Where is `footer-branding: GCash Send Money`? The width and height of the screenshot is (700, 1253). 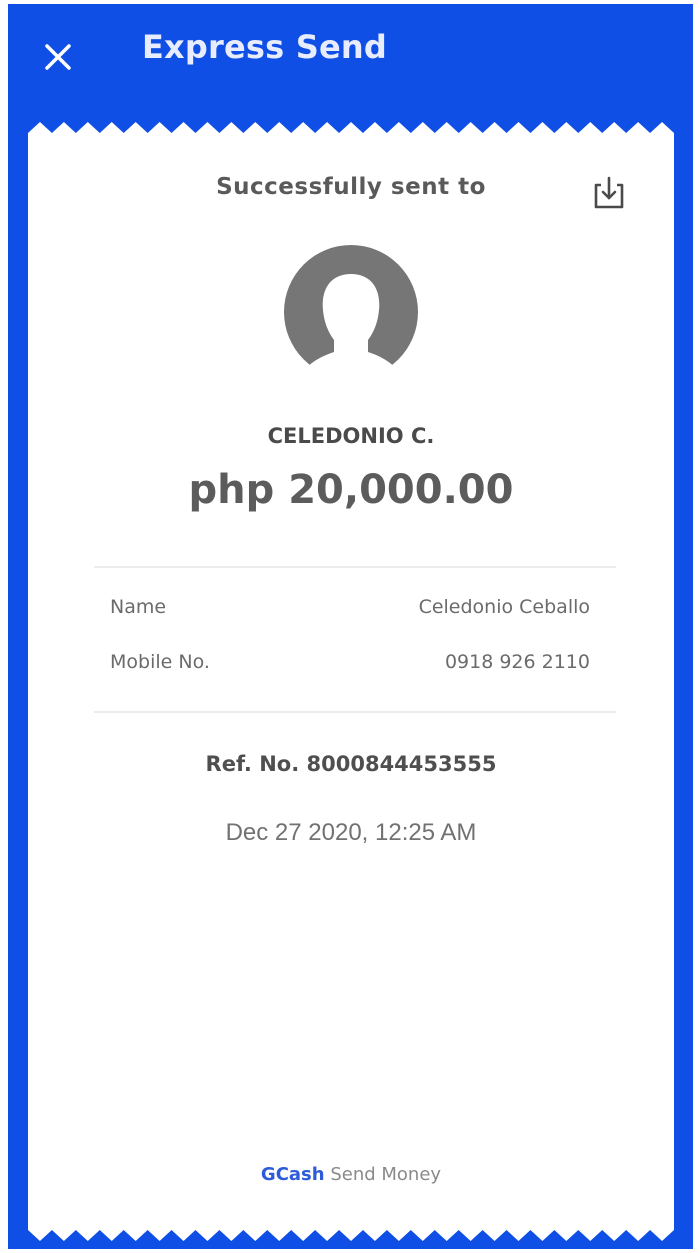
footer-branding: GCash Send Money is located at coordinates (351, 1174).